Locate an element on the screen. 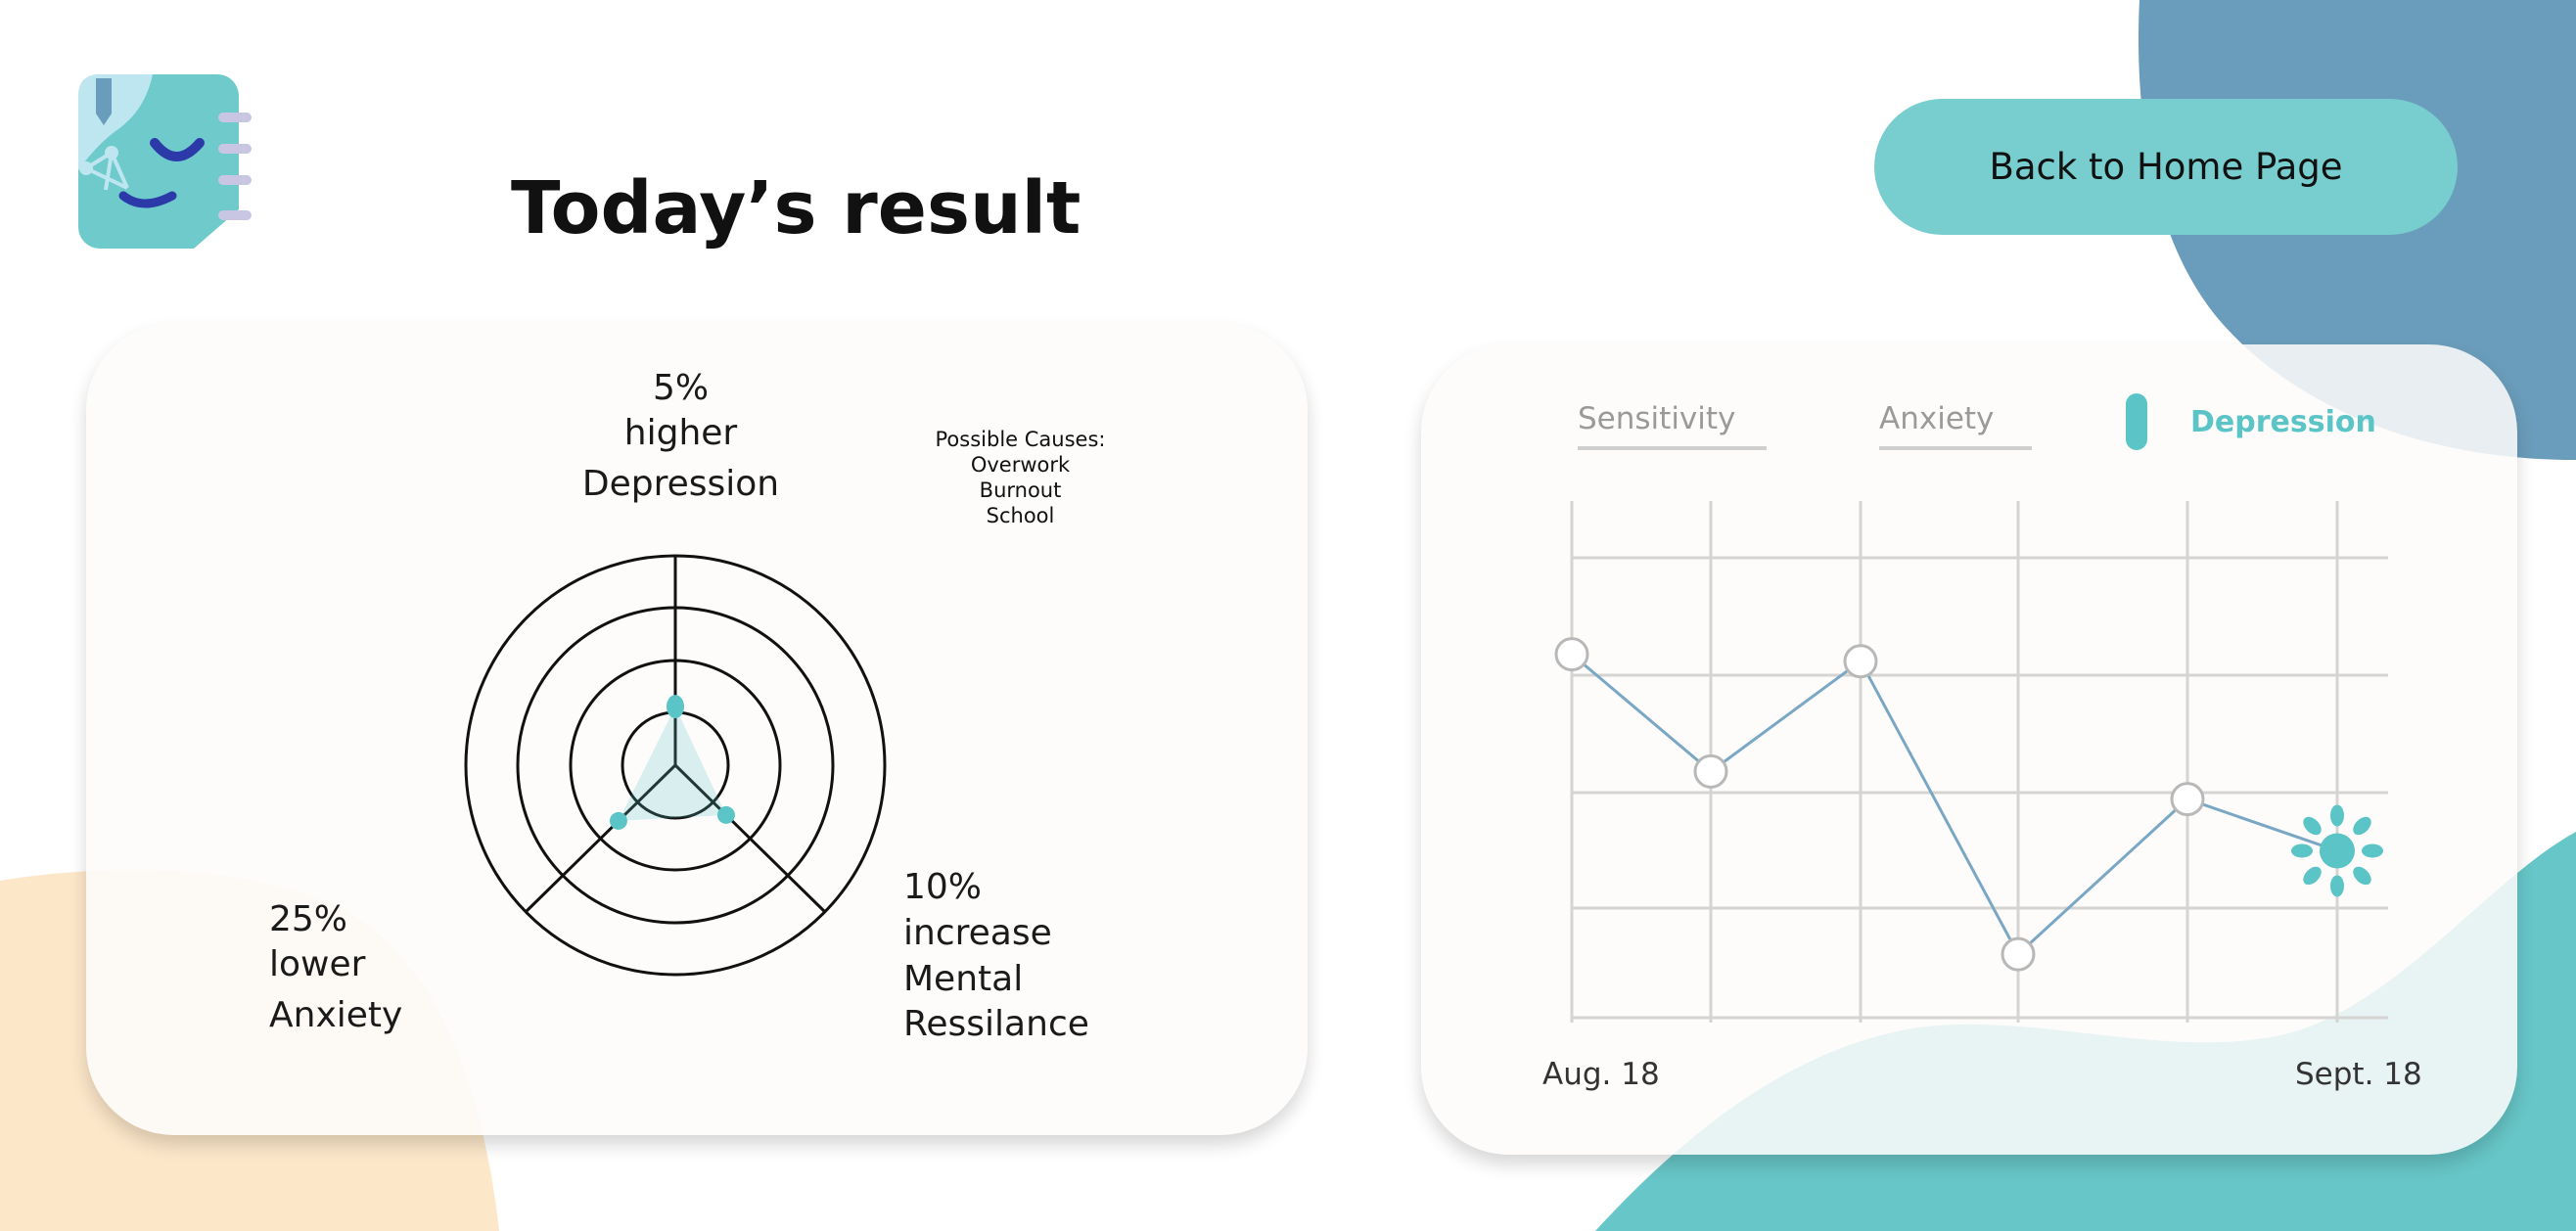 This screenshot has width=2576, height=1231. anxiety-name: Anxiety is located at coordinates (336, 1015).